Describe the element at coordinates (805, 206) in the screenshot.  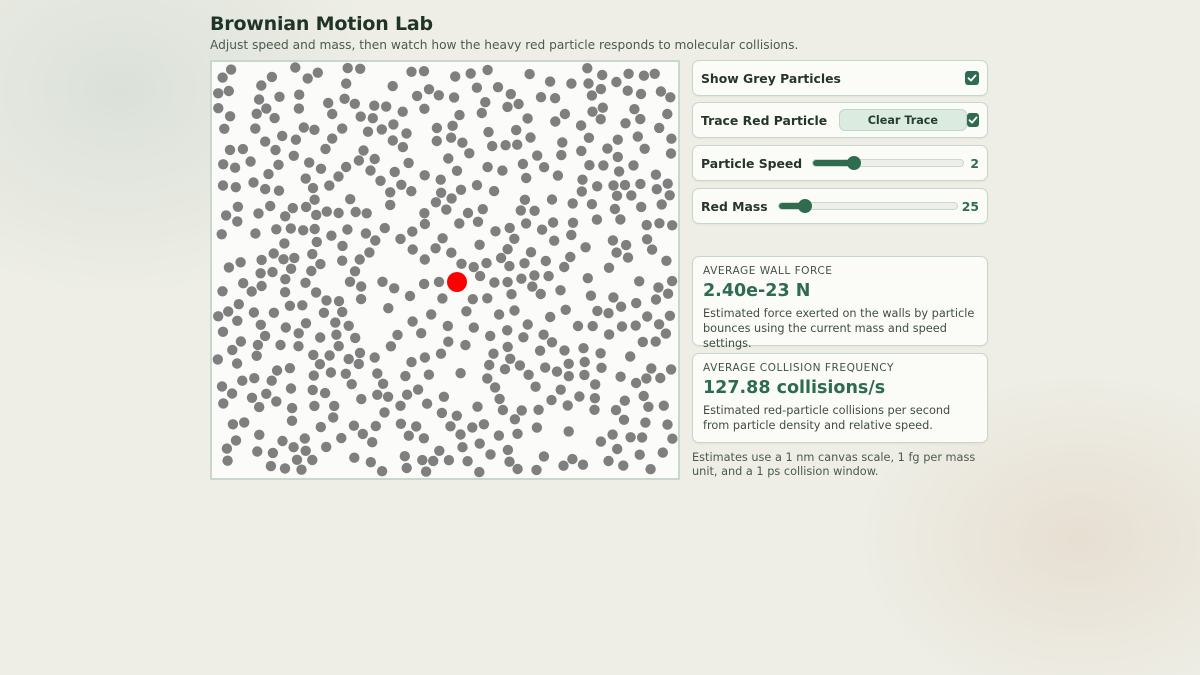
I see `red-mass-slider-thumb` at that location.